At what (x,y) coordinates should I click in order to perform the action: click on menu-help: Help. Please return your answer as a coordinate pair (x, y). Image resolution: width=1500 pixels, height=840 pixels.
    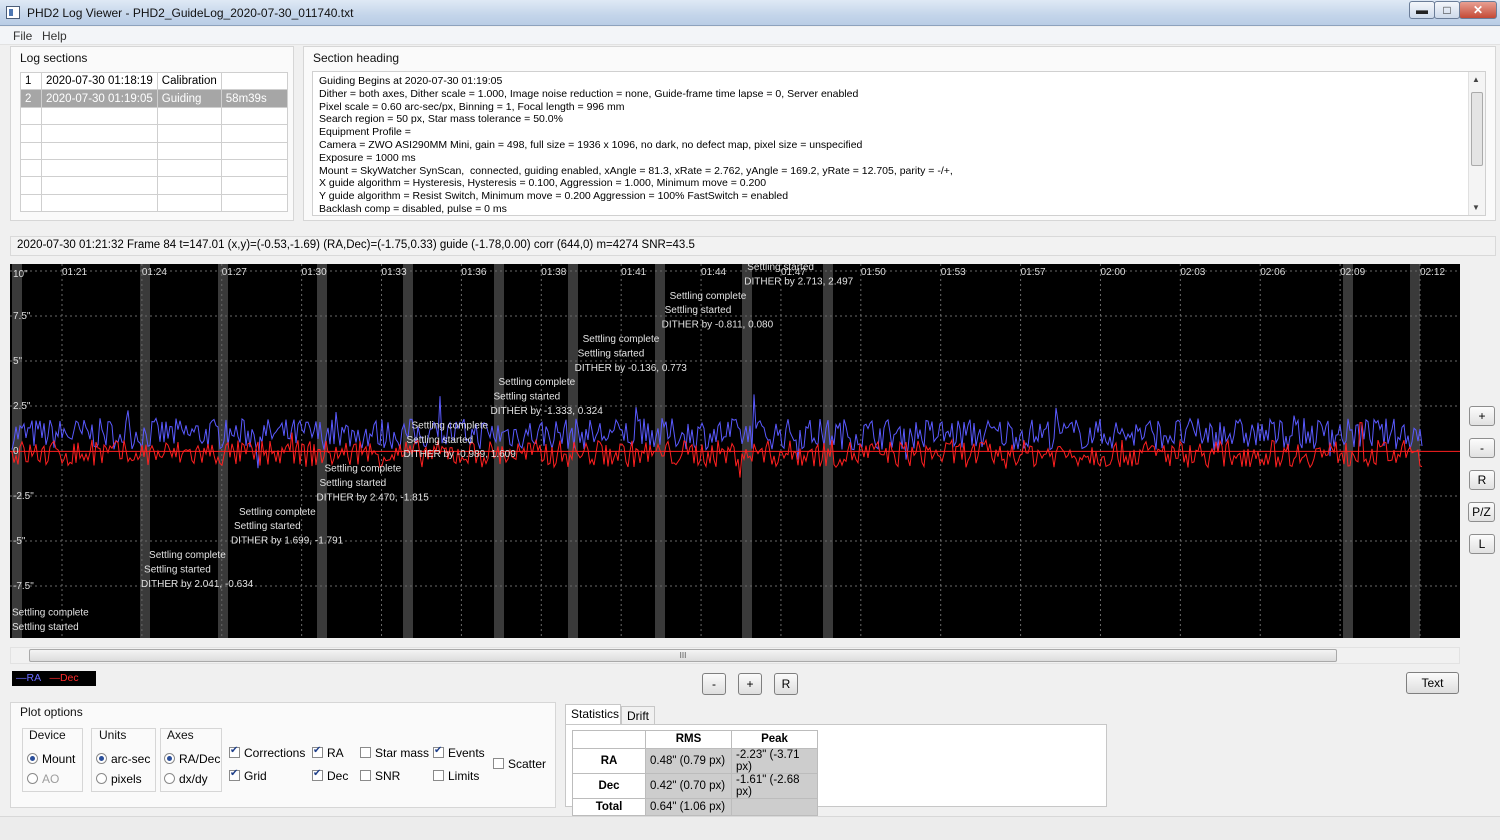
    Looking at the image, I should click on (54, 36).